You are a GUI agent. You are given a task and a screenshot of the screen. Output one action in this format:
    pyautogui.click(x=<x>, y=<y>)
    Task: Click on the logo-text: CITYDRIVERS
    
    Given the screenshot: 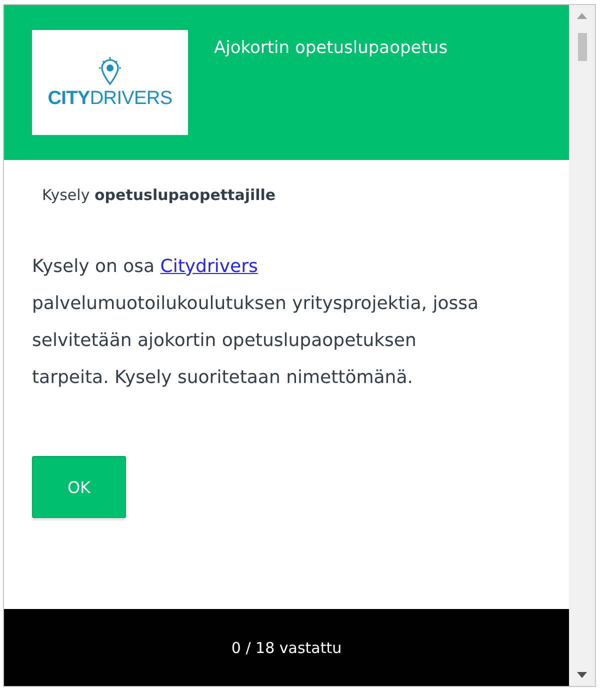 What is the action you would take?
    pyautogui.click(x=110, y=99)
    